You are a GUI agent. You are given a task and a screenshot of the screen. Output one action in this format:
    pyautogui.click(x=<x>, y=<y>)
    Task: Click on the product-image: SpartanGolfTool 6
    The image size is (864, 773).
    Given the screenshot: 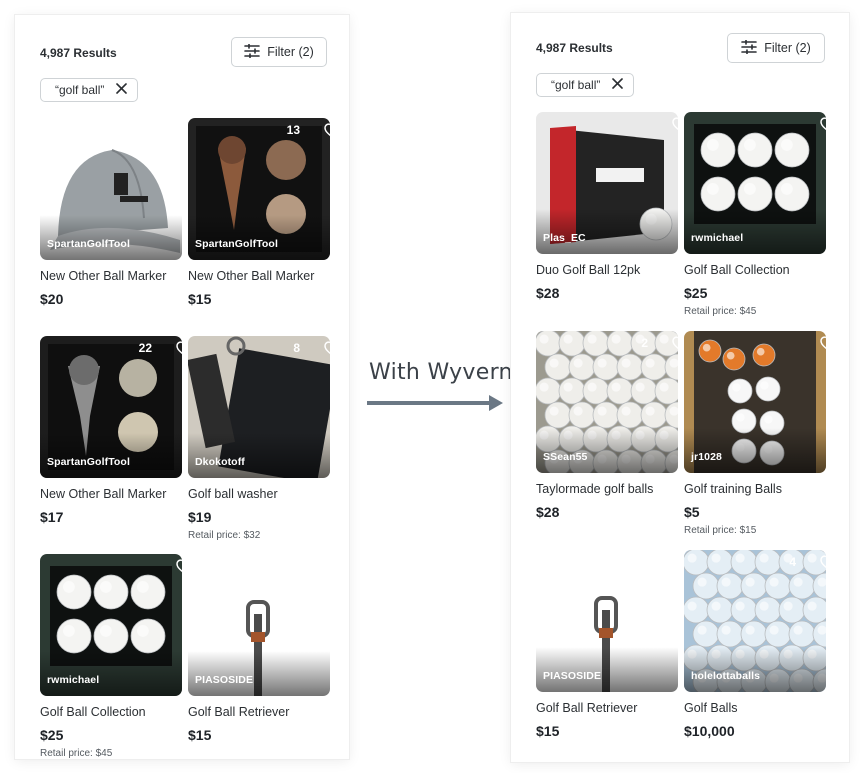 What is the action you would take?
    pyautogui.click(x=111, y=189)
    